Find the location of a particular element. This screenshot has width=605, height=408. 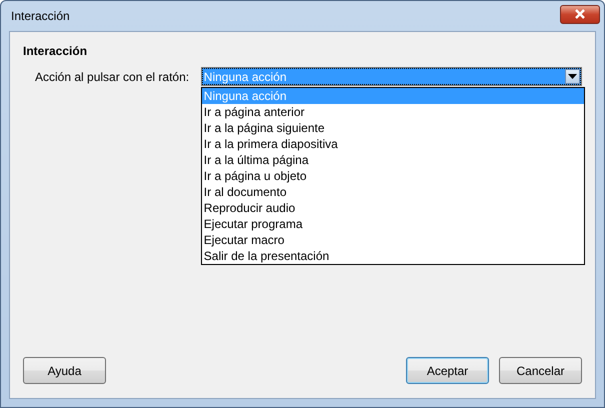

dialog-button: Cancelar is located at coordinates (540, 370).